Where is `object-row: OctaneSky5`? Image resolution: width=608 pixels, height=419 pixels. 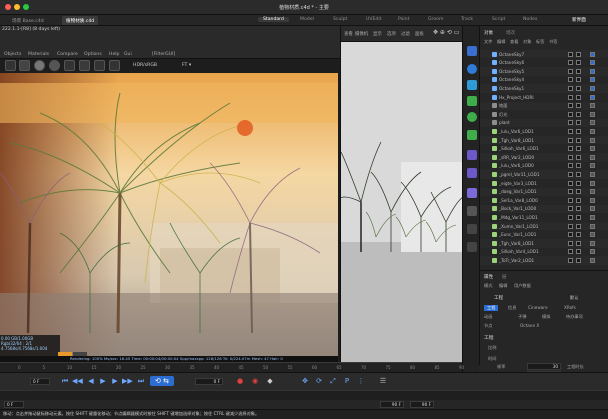
object-row: OctaneSky5 is located at coordinates (544, 71).